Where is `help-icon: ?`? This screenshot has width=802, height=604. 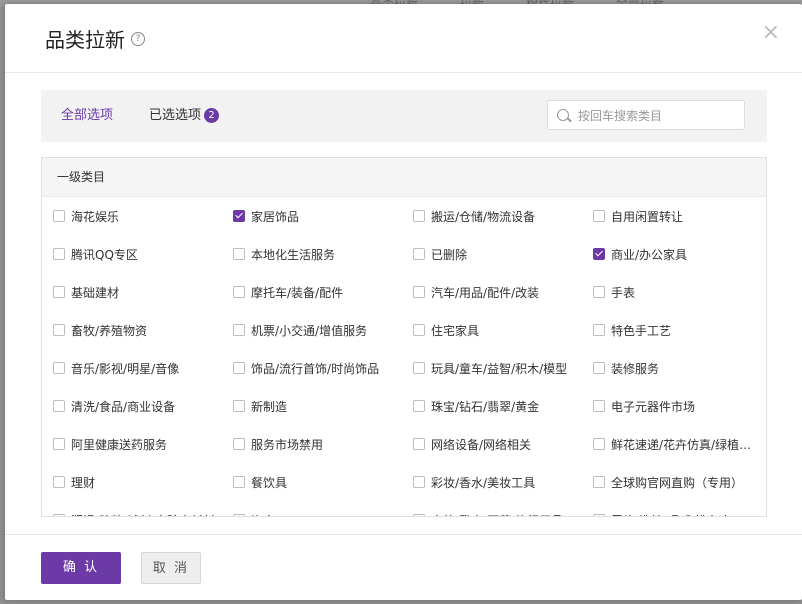 help-icon: ? is located at coordinates (138, 39).